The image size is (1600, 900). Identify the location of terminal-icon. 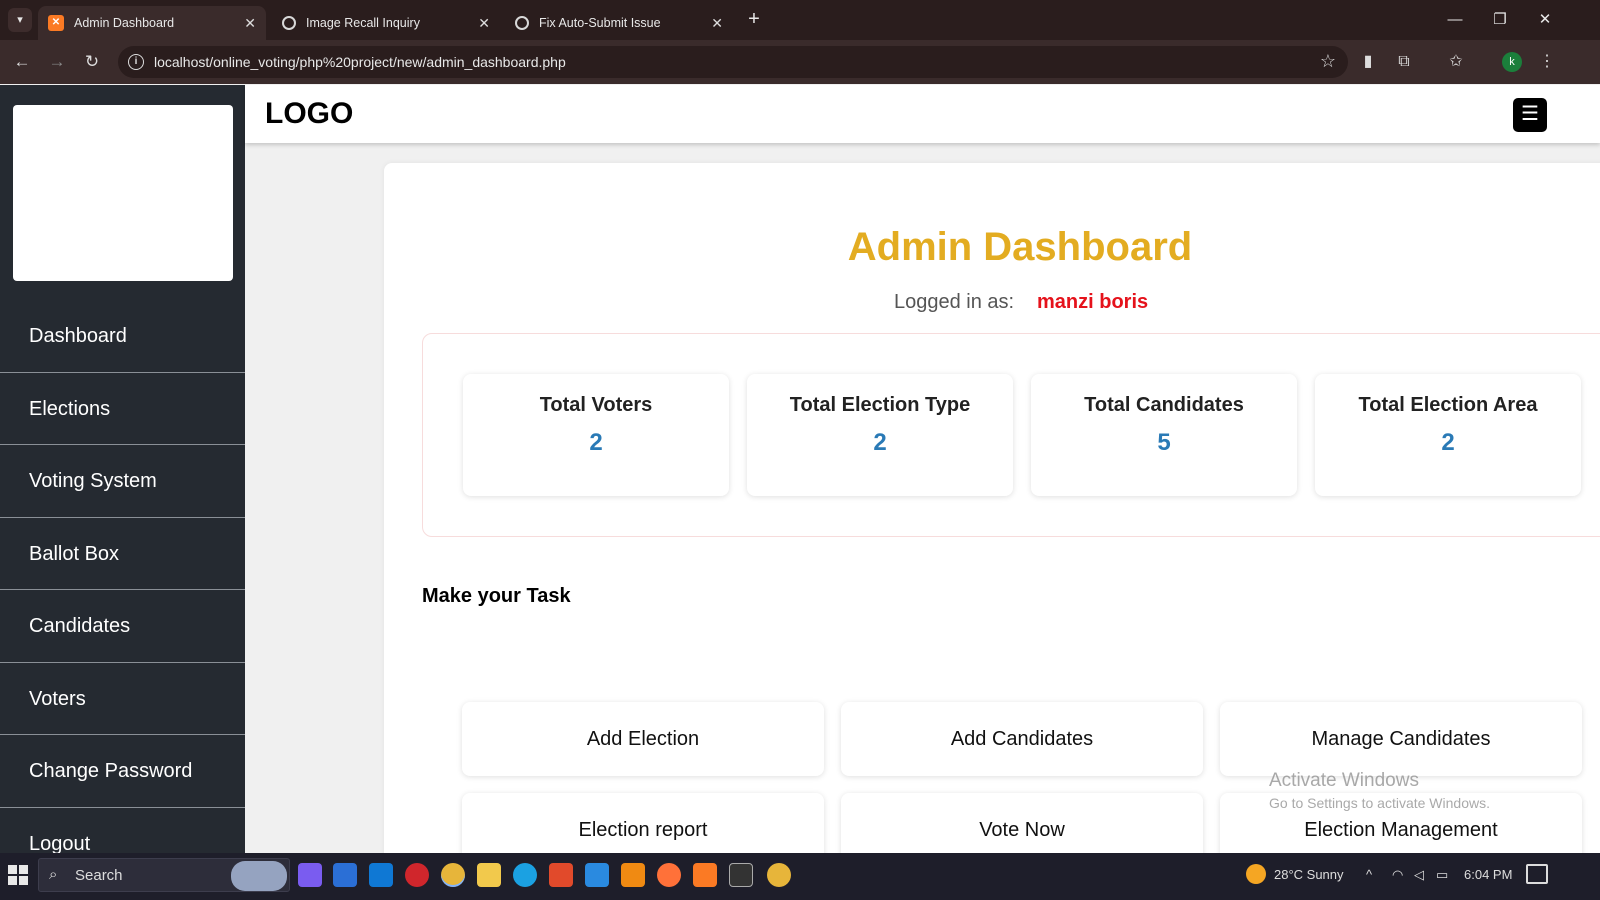
(741, 875).